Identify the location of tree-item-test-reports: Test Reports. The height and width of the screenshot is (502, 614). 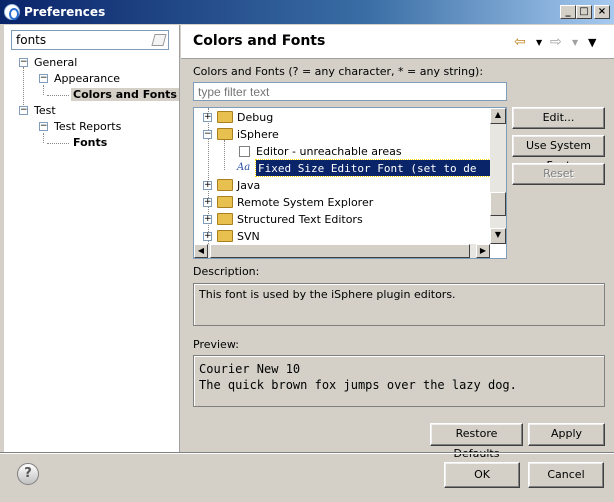
(87, 126).